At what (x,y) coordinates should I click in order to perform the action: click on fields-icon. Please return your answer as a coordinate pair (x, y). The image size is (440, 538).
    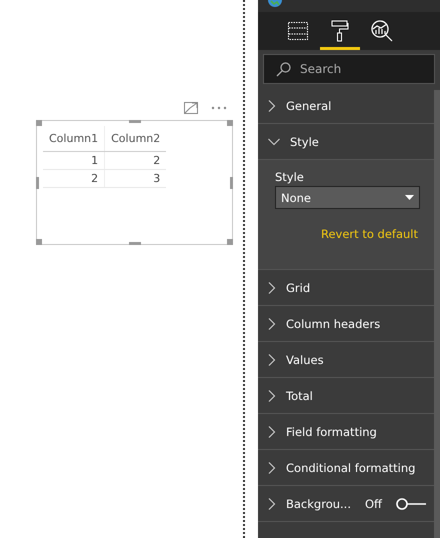
    Looking at the image, I should click on (298, 31).